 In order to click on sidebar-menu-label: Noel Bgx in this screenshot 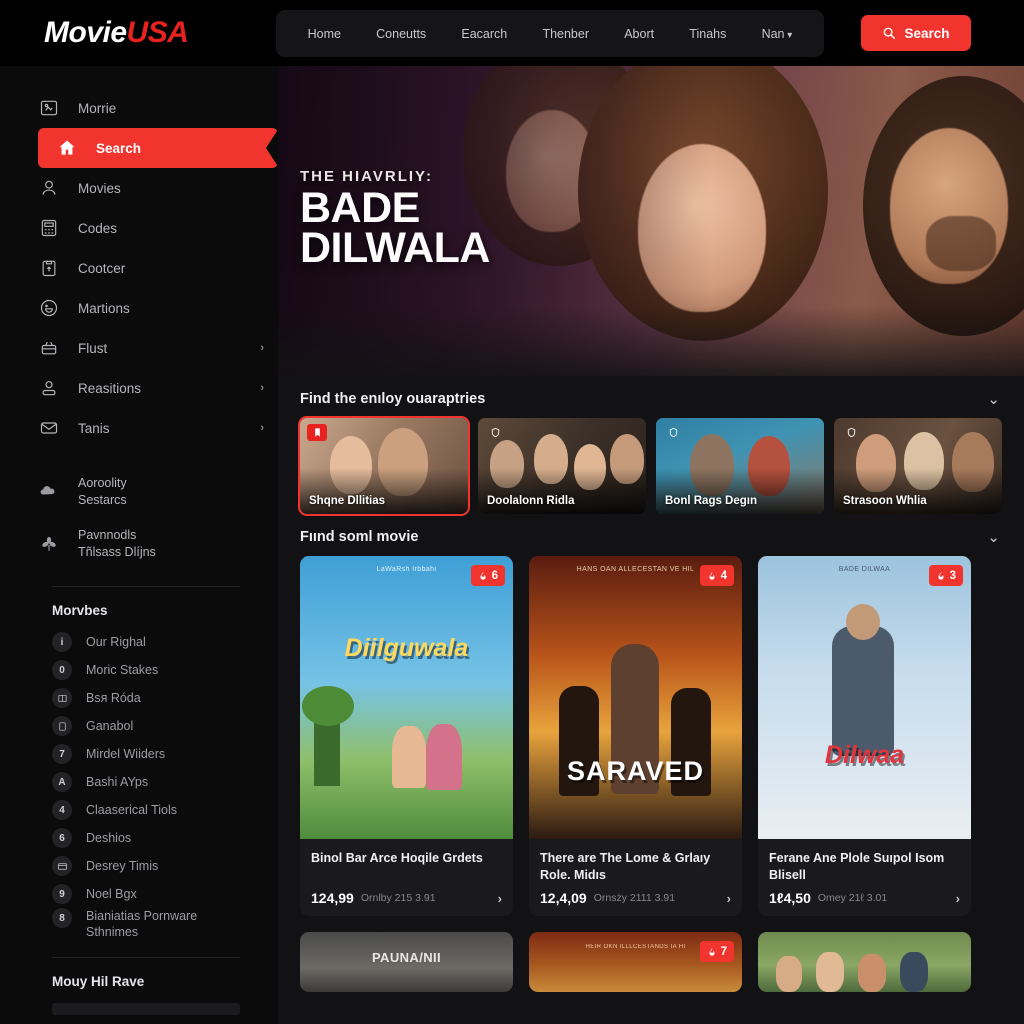, I will do `click(111, 893)`.